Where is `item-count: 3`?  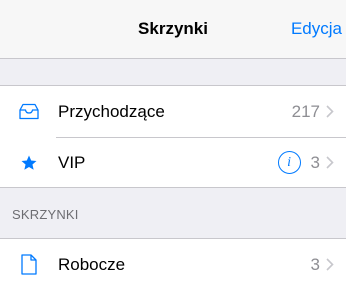
item-count: 3 is located at coordinates (315, 264).